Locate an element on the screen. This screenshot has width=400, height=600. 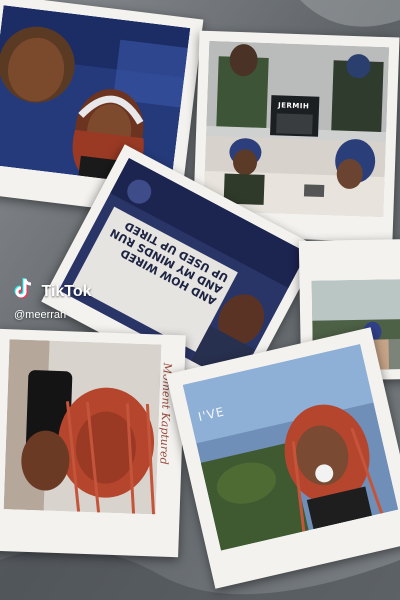
tiktok-app-name: TikTok is located at coordinates (66, 291).